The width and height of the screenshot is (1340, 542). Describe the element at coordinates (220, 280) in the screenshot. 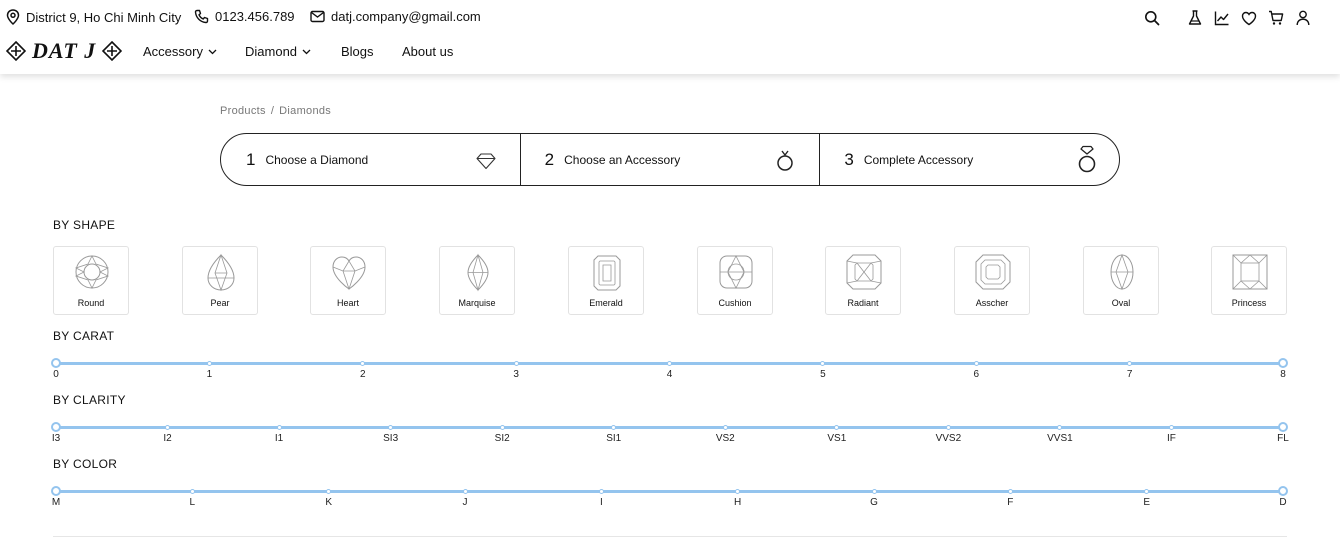

I see `shape-option-pear: Pear` at that location.